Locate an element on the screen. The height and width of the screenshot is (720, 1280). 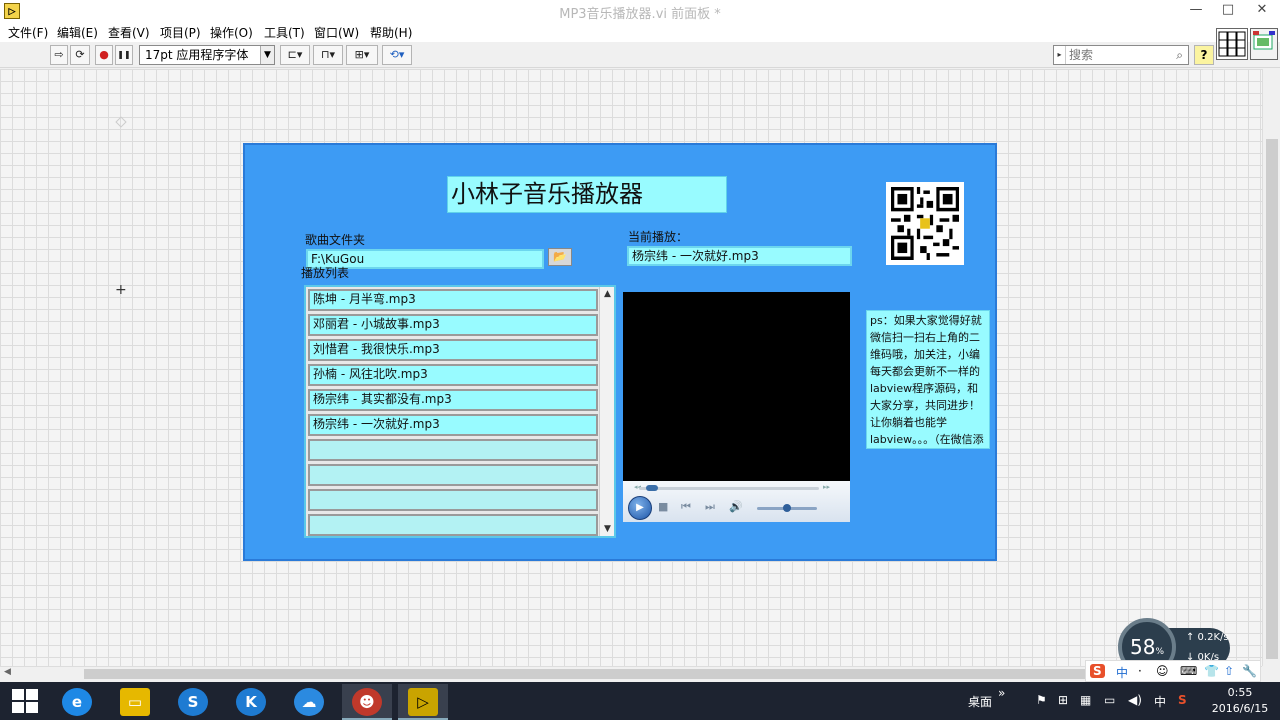
sogou-logo-icon: S is located at coordinates (1097, 671).